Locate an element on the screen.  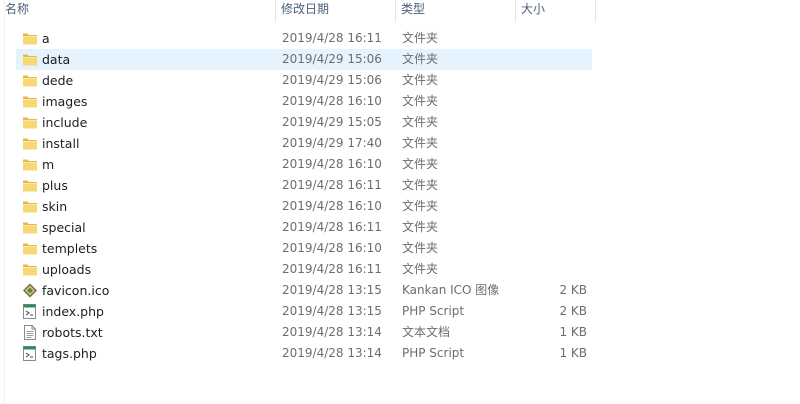
file-name: favicon.ico is located at coordinates (75, 290).